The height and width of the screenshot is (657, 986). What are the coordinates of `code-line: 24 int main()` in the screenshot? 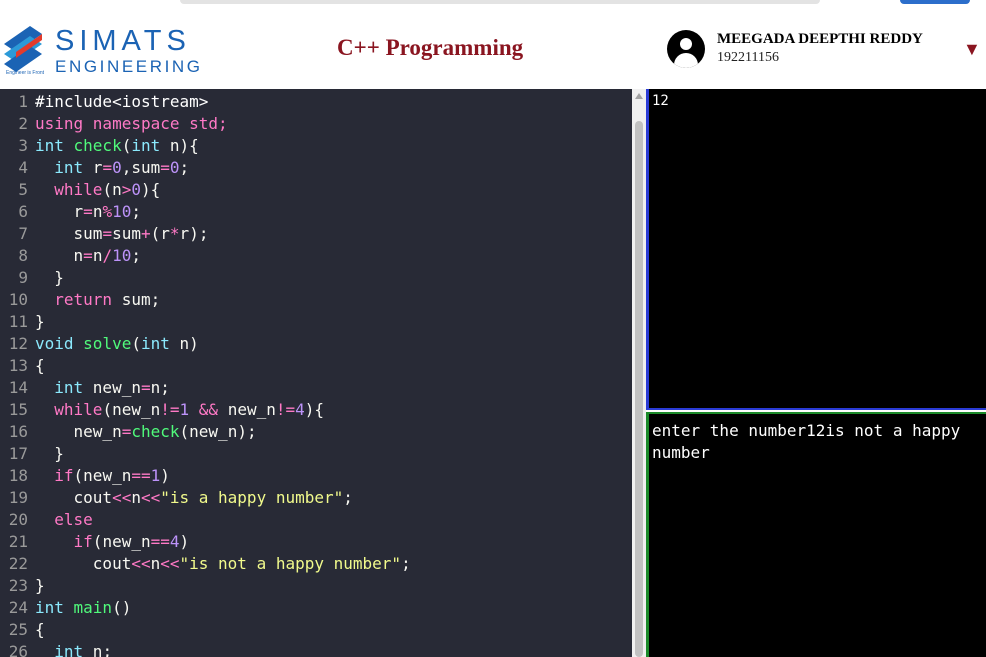 It's located at (316, 608).